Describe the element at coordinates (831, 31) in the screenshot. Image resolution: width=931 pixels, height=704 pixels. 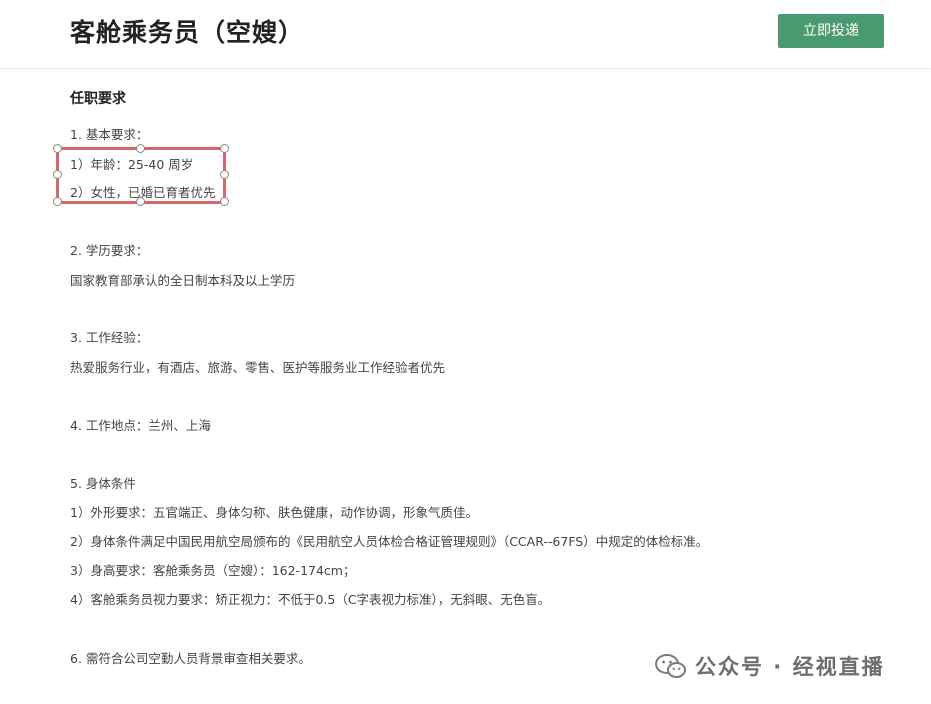
I see `apply-button: 立即投递` at that location.